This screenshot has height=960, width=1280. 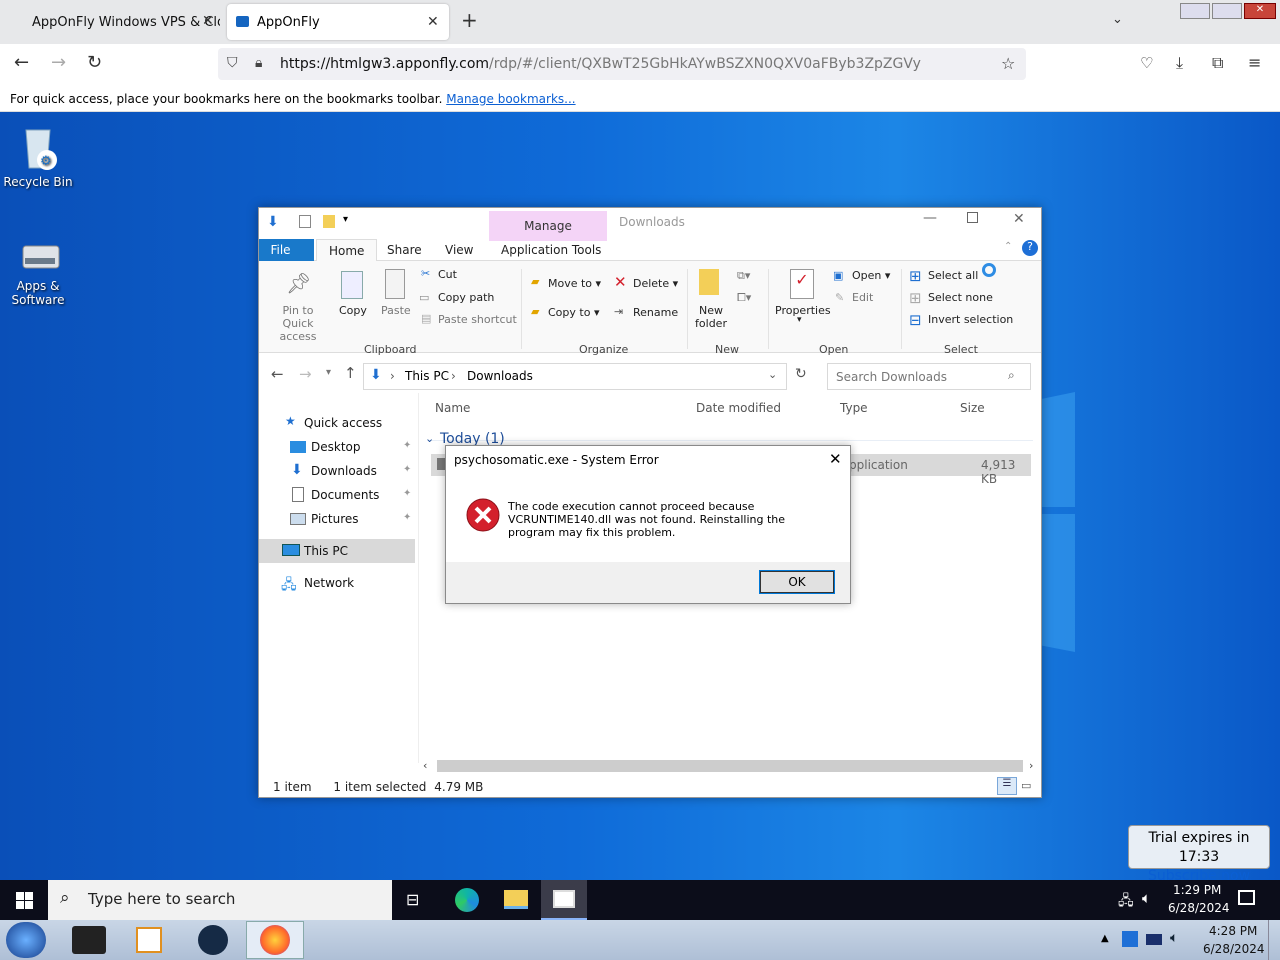 What do you see at coordinates (1008, 63) in the screenshot?
I see `bookmark-star-icon: ☆` at bounding box center [1008, 63].